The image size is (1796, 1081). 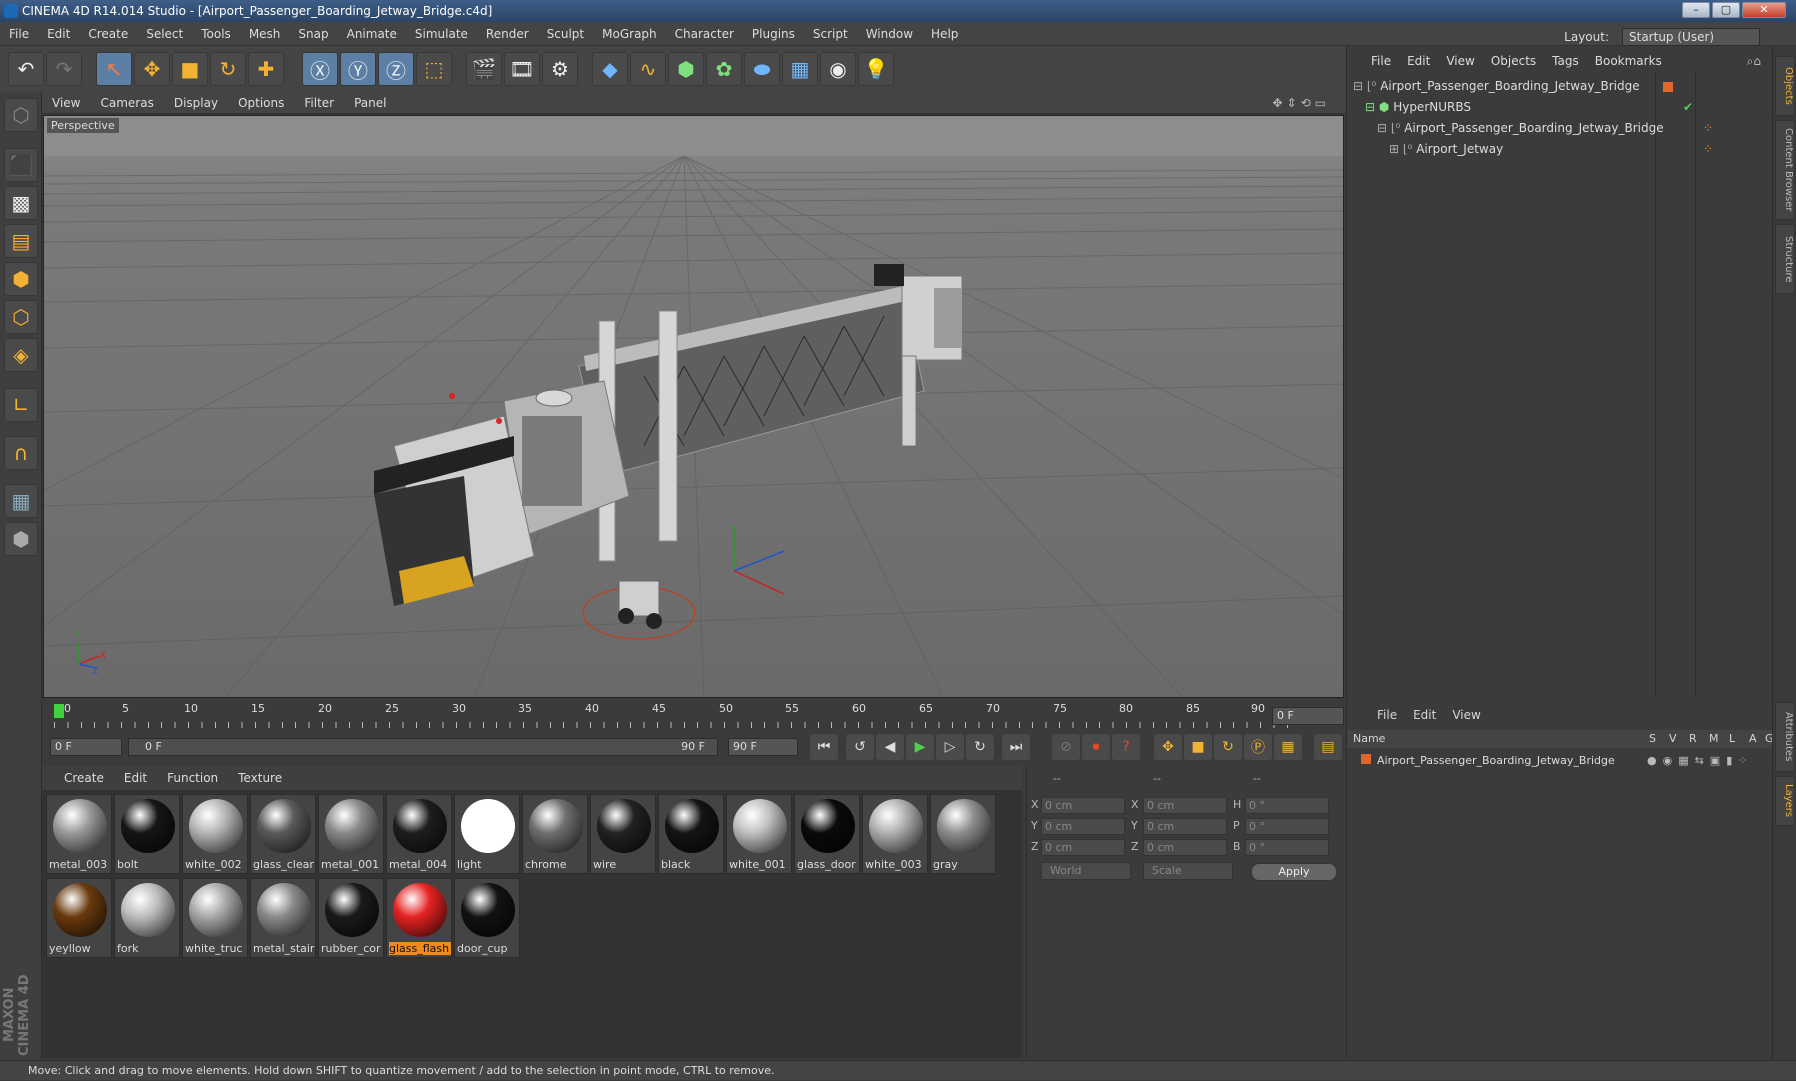 What do you see at coordinates (215, 918) in the screenshot?
I see `material-swatch: white_truc` at bounding box center [215, 918].